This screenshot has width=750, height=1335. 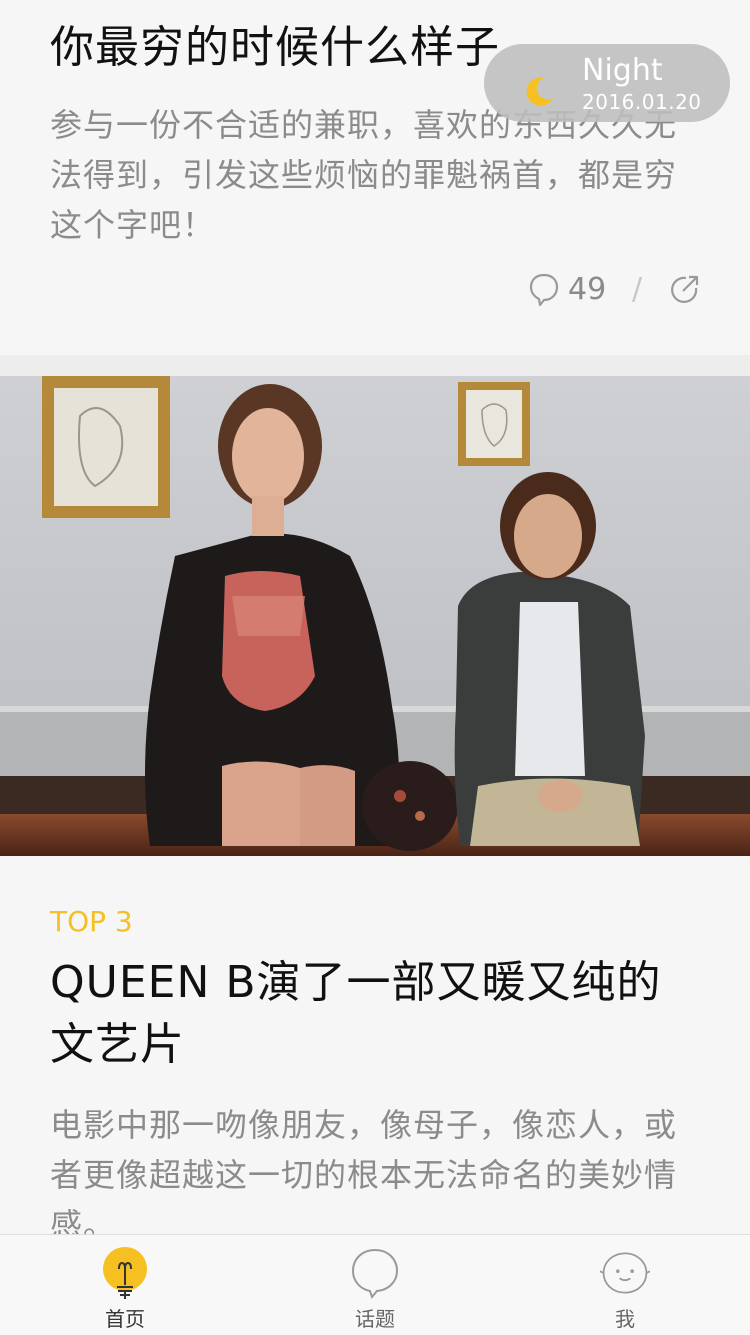 What do you see at coordinates (364, 1175) in the screenshot?
I see `article-excerpt: 电影中那一吻像朋友，像母子，像恋人，或者更像超越这一切的根本无法命名的美妙情感。` at bounding box center [364, 1175].